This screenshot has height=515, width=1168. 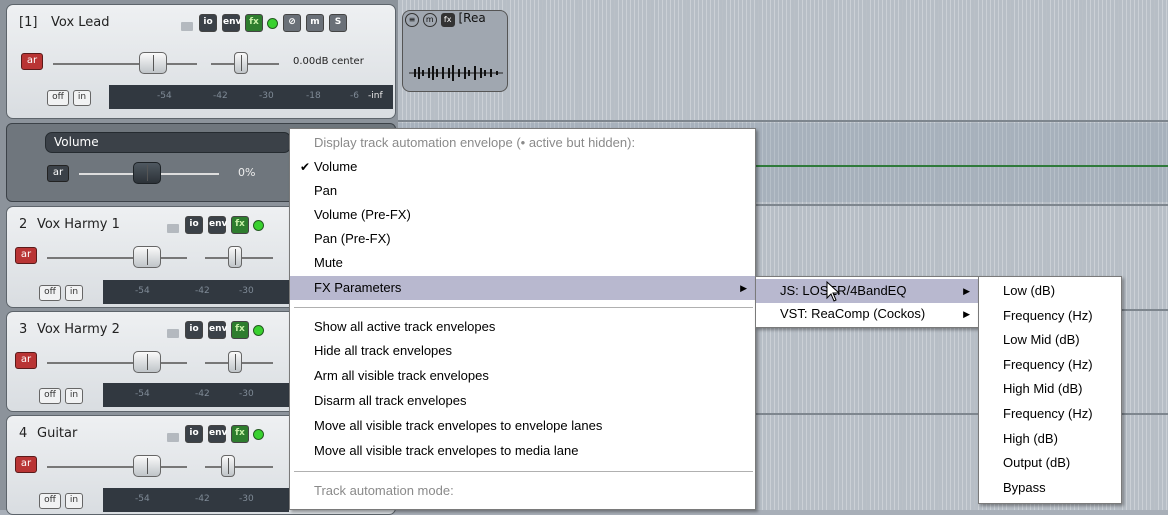 What do you see at coordinates (522, 167) in the screenshot?
I see `menu-item-volume: ✔ Volume` at bounding box center [522, 167].